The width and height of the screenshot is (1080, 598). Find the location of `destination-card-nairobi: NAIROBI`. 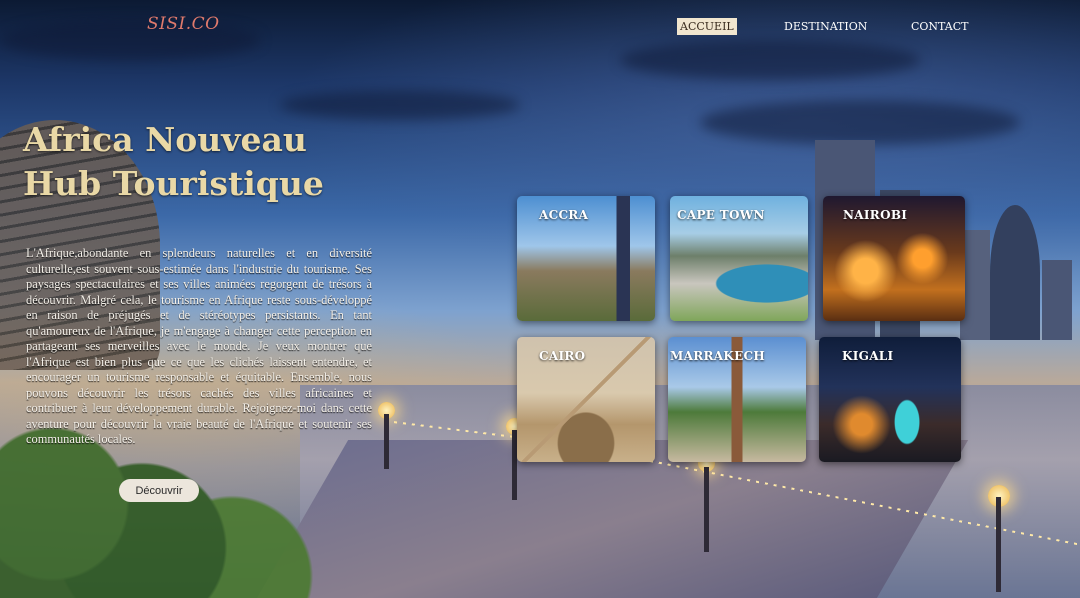

destination-card-nairobi: NAIROBI is located at coordinates (894, 258).